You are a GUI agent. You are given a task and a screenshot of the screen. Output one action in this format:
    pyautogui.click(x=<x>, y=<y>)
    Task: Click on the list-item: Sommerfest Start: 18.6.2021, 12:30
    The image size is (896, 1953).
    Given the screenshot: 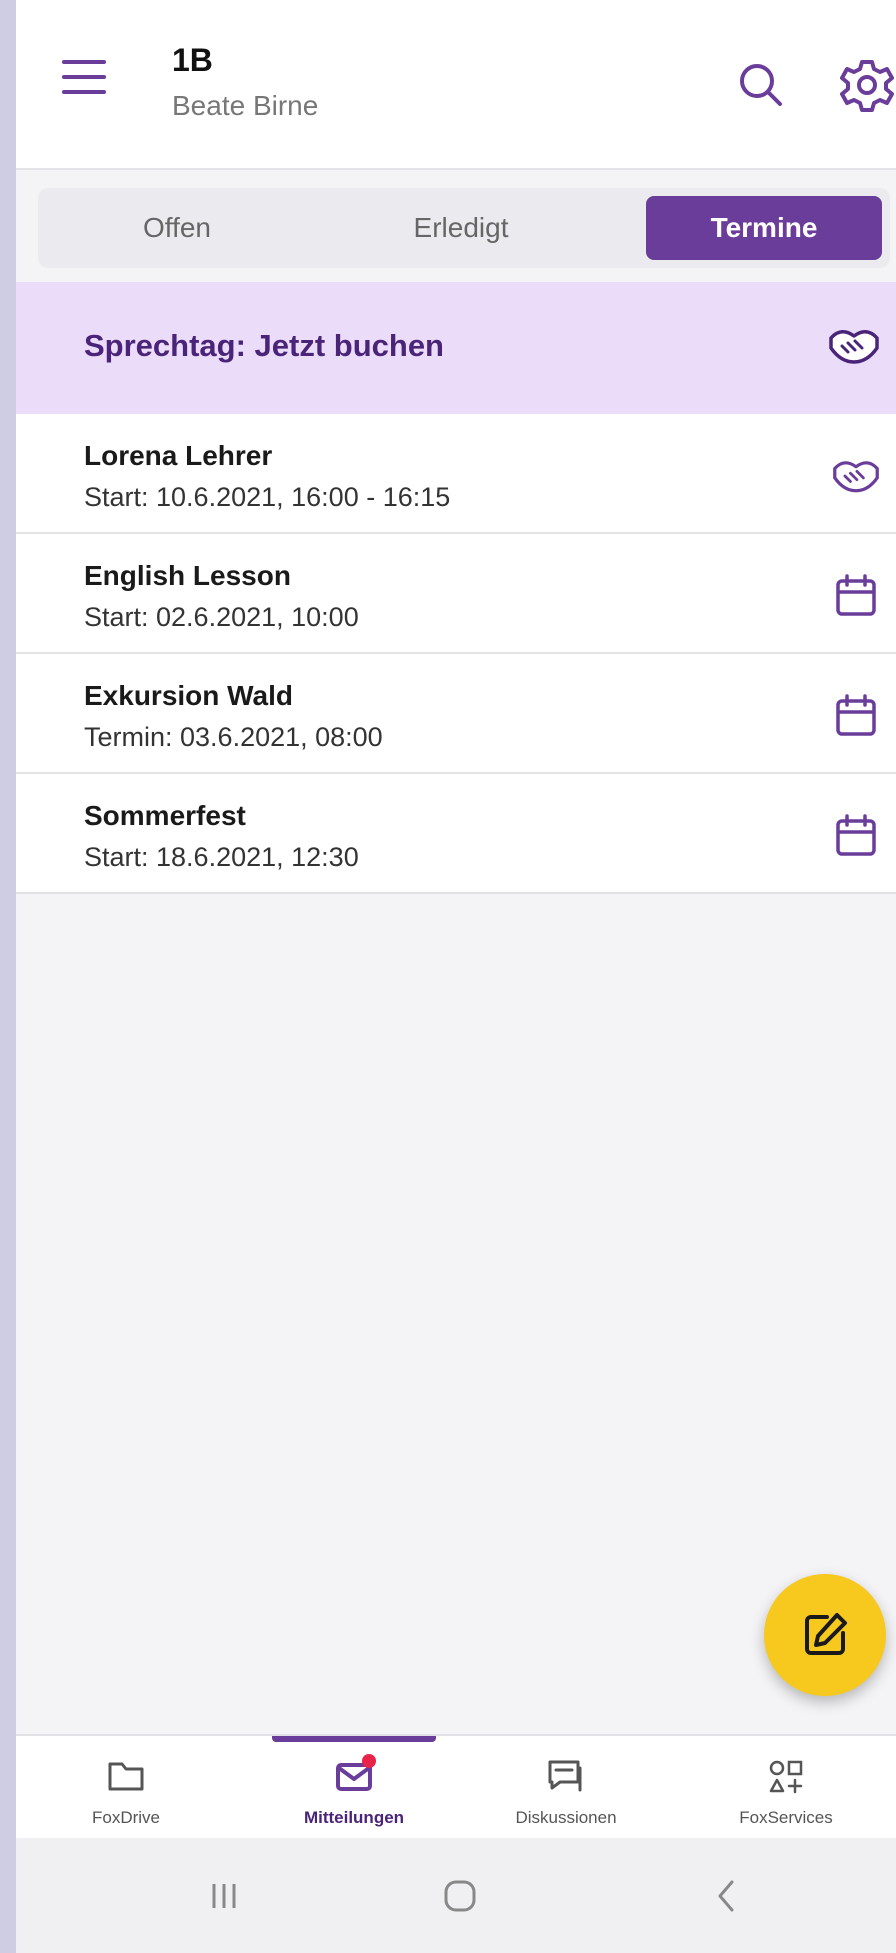 What is the action you would take?
    pyautogui.click(x=456, y=834)
    